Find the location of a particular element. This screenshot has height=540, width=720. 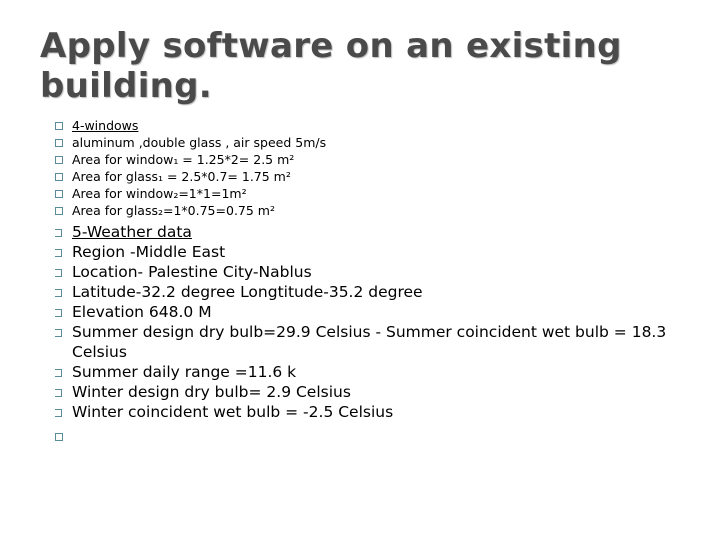

list-item: aluminum ,double glass , air speed 5m/s is located at coordinates (372, 142).